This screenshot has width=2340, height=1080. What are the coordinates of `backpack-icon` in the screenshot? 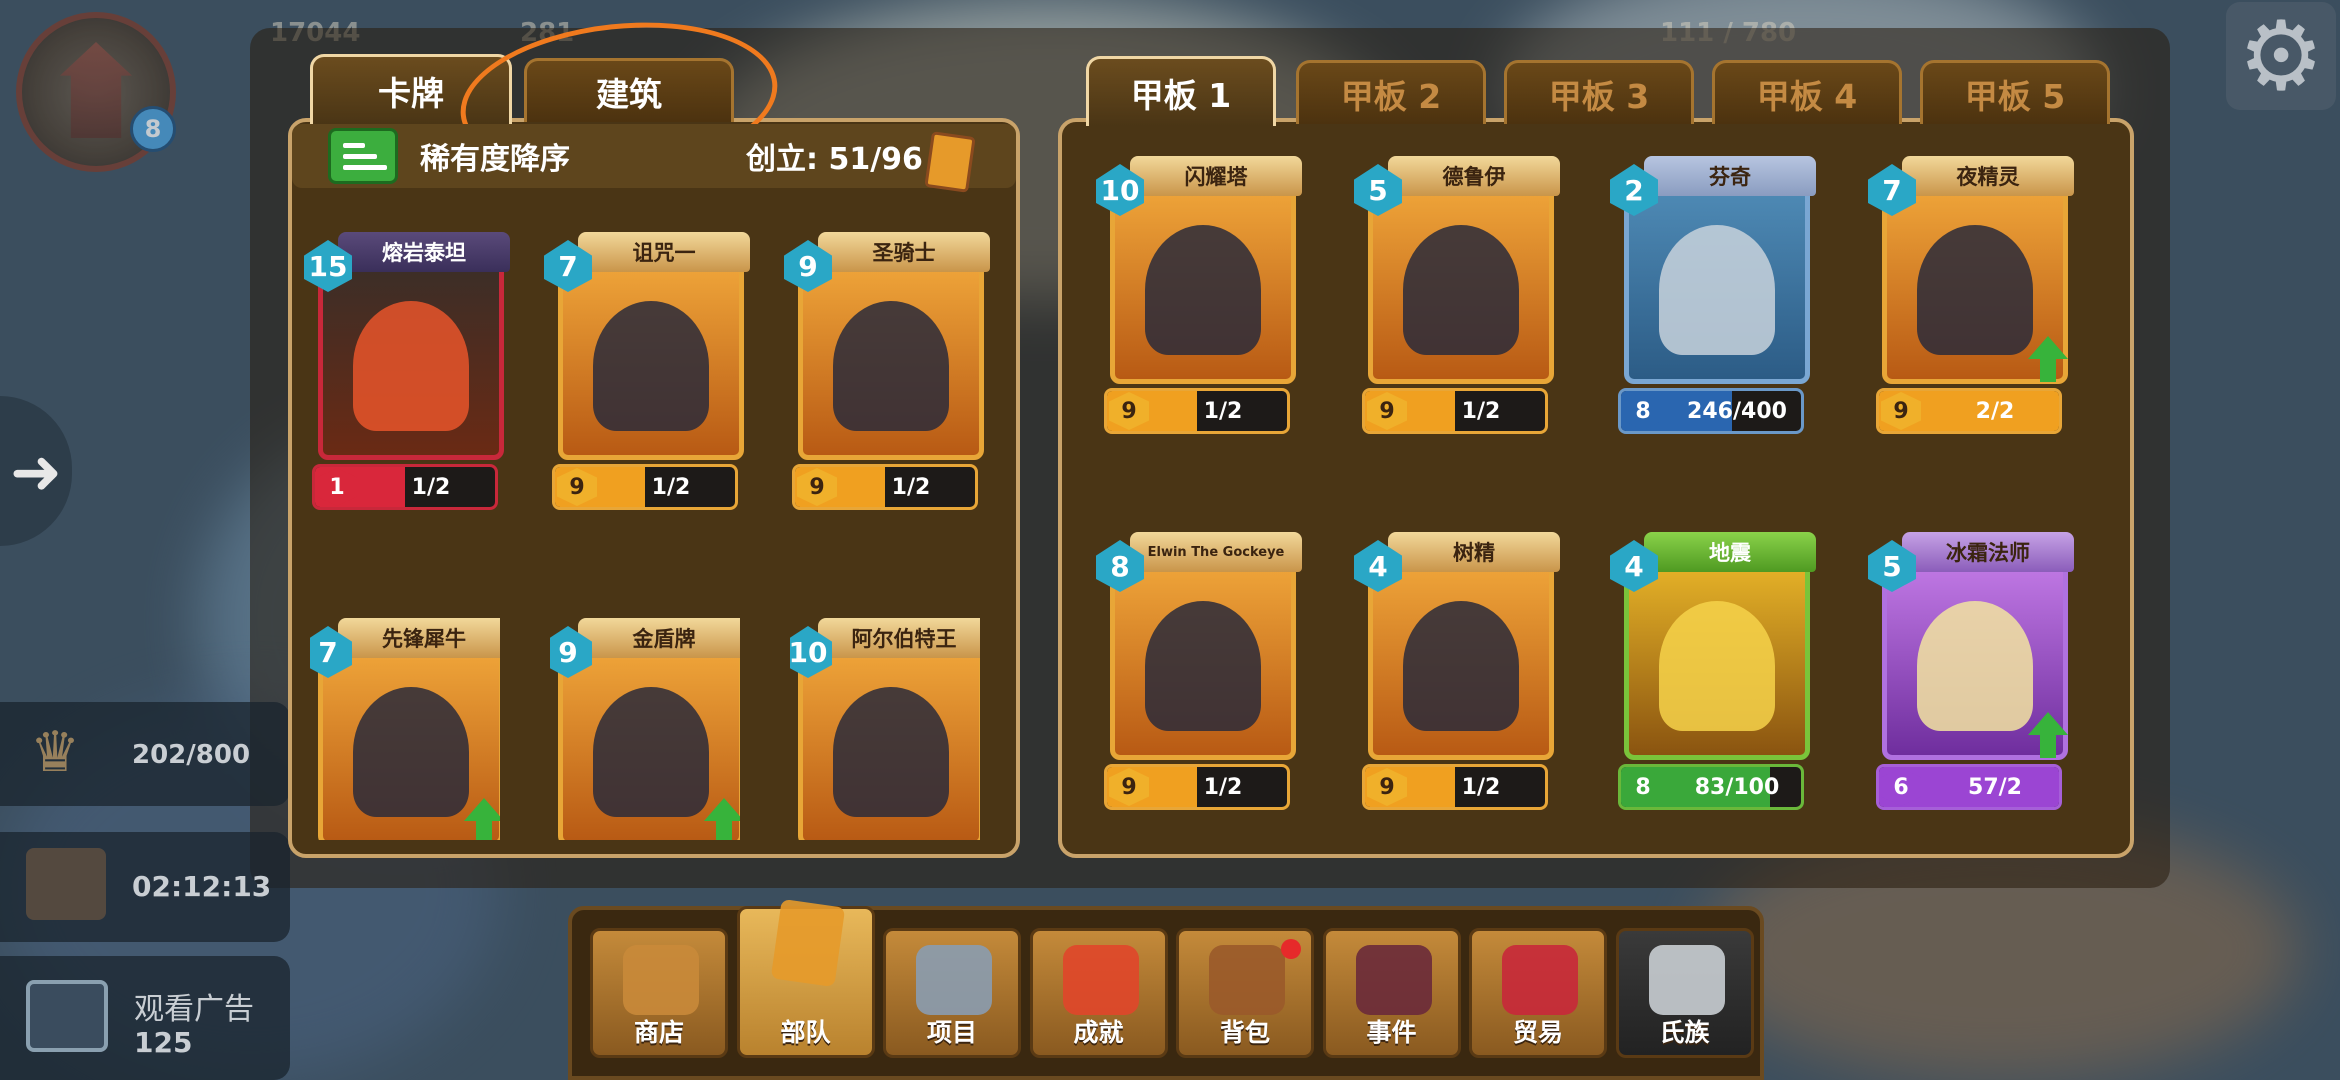 It's located at (1247, 980).